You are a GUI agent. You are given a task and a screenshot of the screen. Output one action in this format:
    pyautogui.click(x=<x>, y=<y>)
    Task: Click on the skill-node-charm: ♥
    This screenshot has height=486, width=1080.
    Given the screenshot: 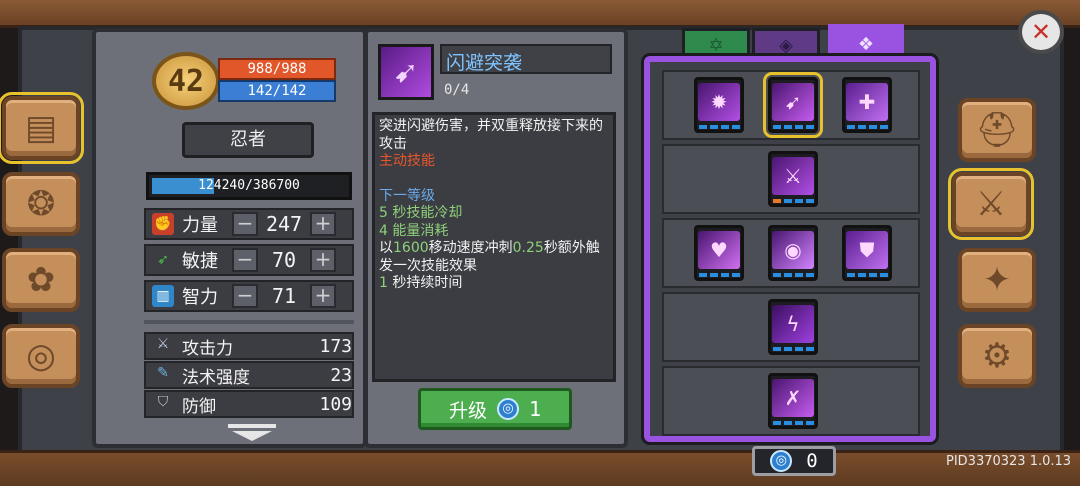 What is the action you would take?
    pyautogui.click(x=719, y=253)
    